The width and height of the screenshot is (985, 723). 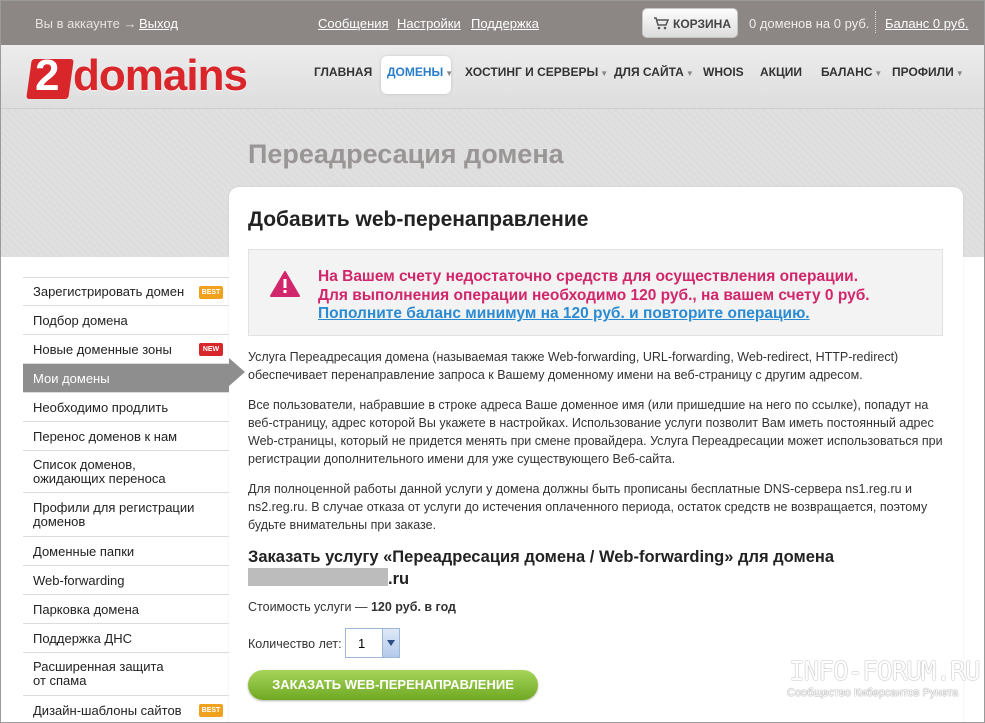 What do you see at coordinates (126, 320) in the screenshot?
I see `sidebar-item-domain-search: Подбор домена` at bounding box center [126, 320].